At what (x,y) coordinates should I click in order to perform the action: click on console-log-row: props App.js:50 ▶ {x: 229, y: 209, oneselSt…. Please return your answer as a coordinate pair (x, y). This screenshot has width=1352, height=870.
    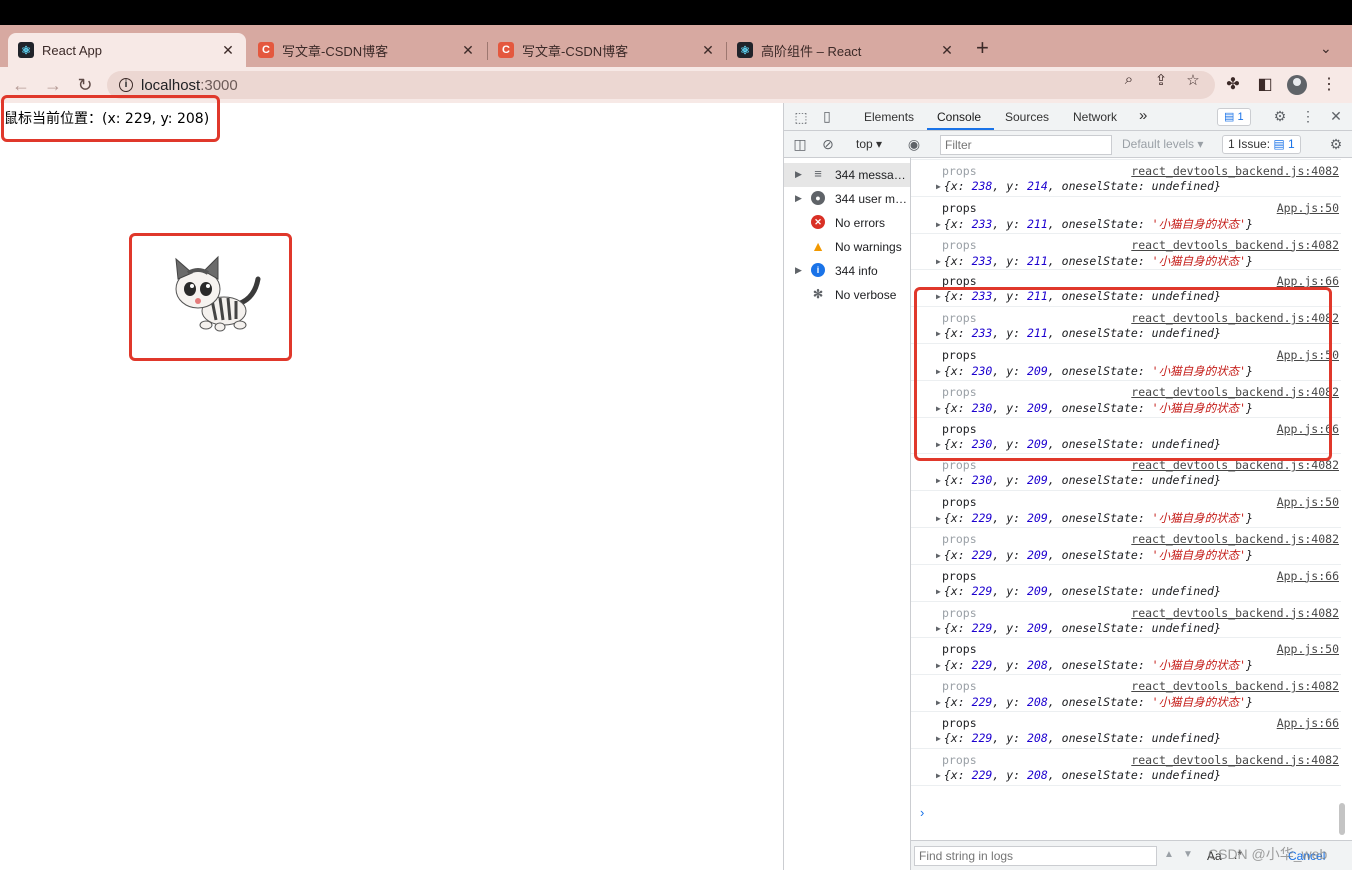
    Looking at the image, I should click on (1126, 509).